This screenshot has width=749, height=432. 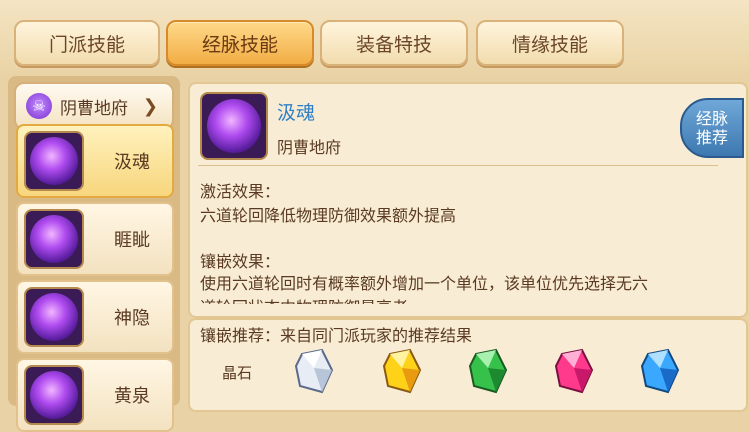 What do you see at coordinates (39, 106) in the screenshot?
I see `skull-icon: ☠` at bounding box center [39, 106].